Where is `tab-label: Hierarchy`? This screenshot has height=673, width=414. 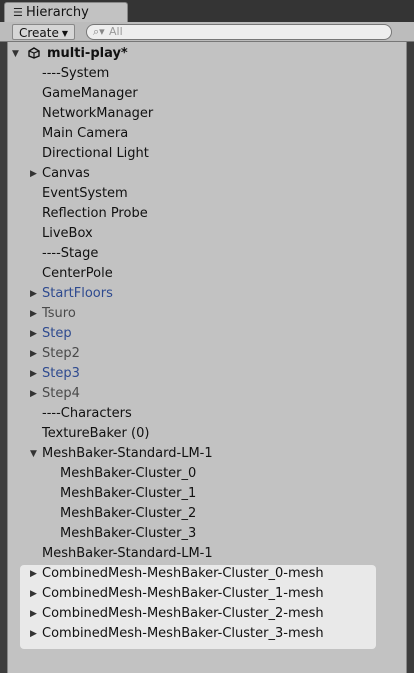
tab-label: Hierarchy is located at coordinates (57, 12).